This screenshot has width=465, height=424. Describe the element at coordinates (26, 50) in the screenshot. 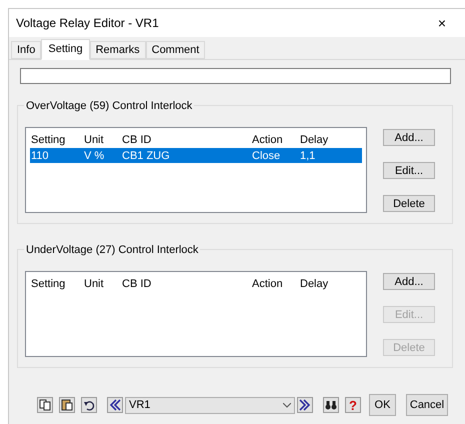

I see `tab: Info` at that location.